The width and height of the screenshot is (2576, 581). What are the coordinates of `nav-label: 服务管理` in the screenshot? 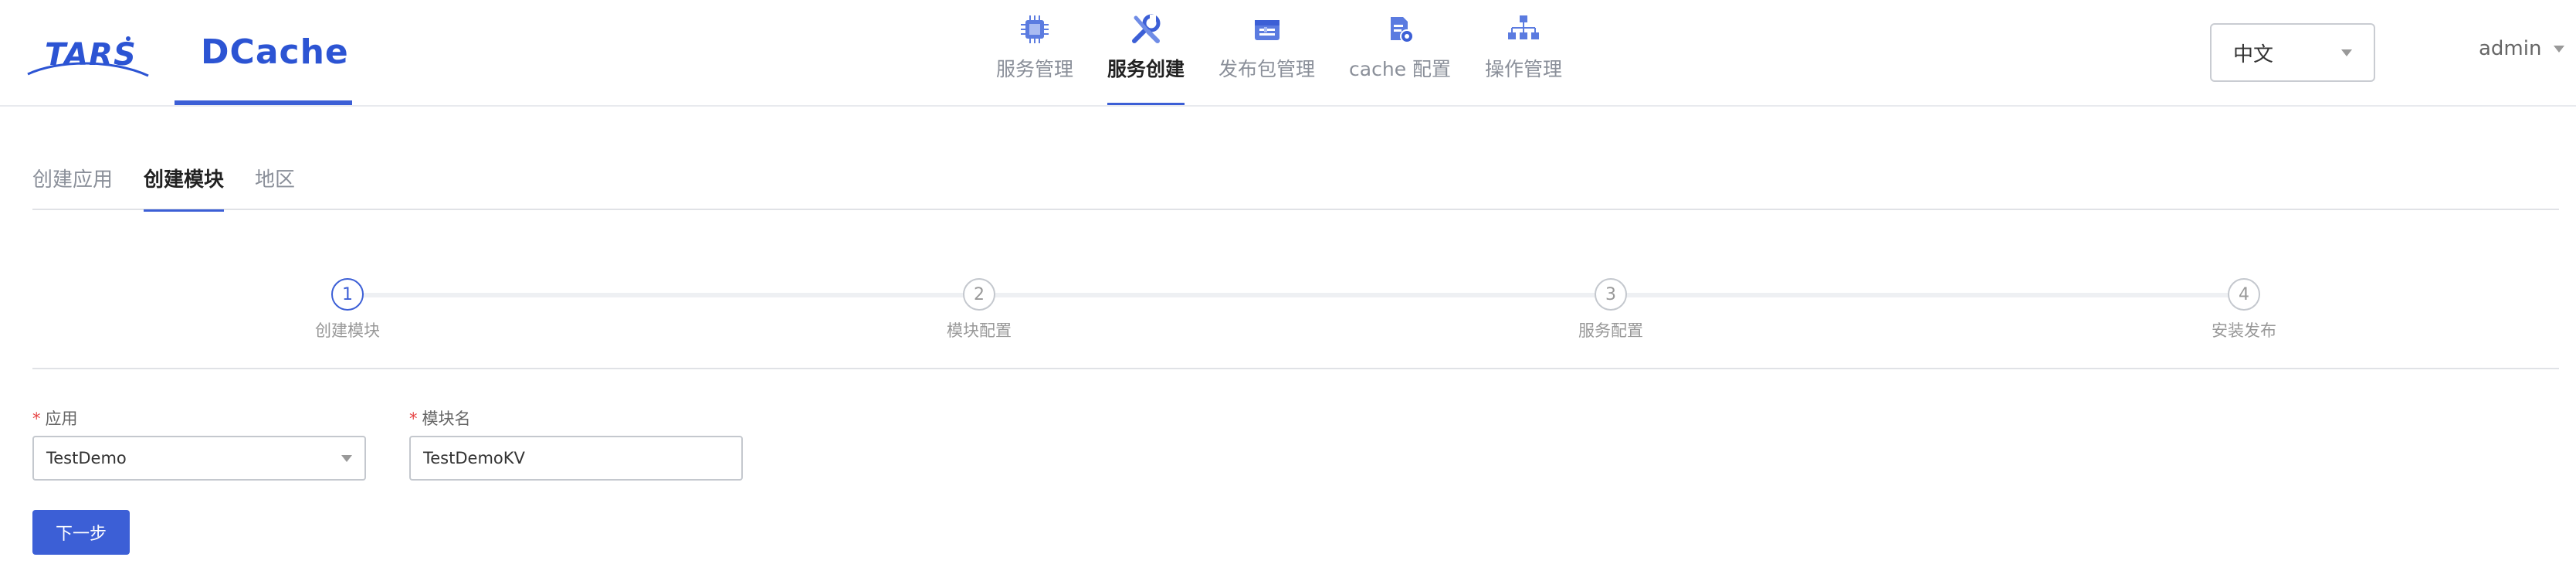 It's located at (1035, 69).